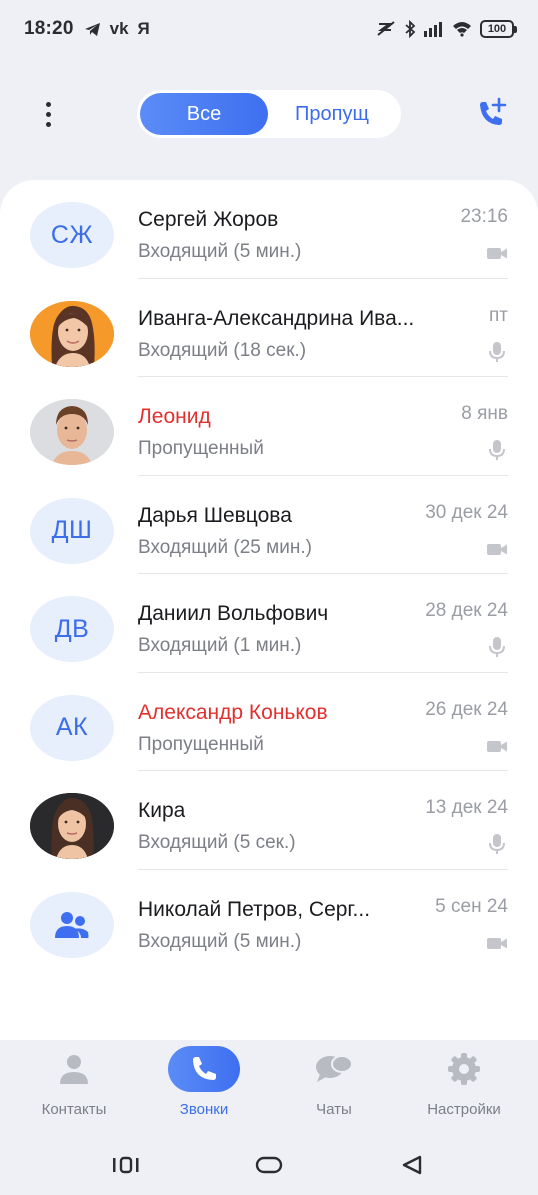  Describe the element at coordinates (466, 709) in the screenshot. I see `call-date: 26 дек 24` at that location.